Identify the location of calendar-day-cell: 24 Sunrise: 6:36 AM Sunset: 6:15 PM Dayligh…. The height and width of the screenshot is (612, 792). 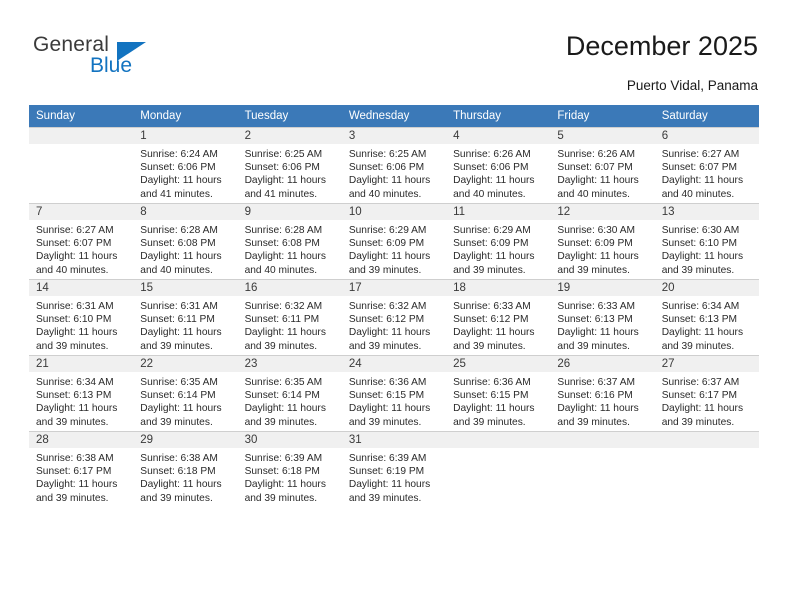
(394, 393).